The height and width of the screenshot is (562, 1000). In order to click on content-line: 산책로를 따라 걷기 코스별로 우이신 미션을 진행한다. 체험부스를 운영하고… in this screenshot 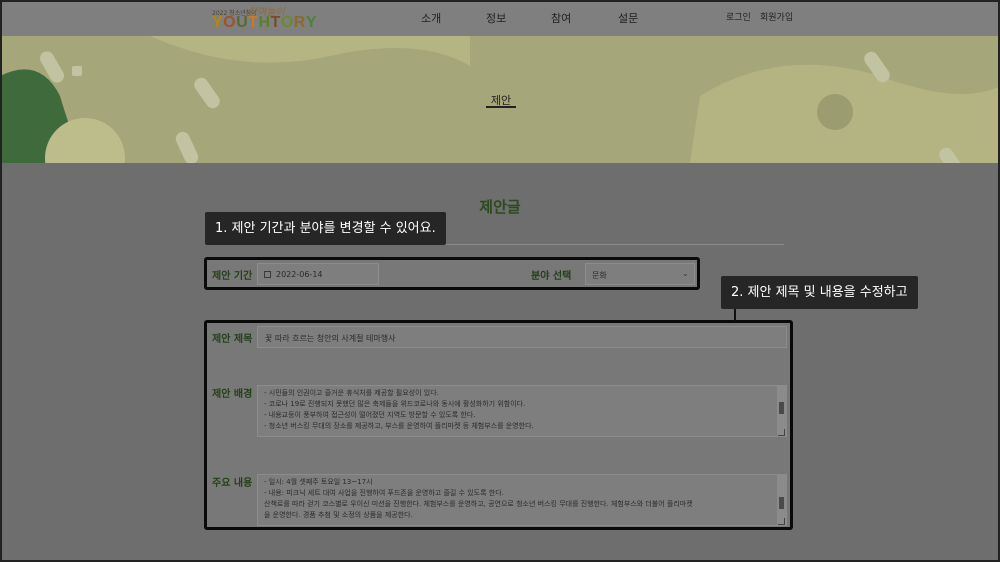, I will do `click(478, 504)`.